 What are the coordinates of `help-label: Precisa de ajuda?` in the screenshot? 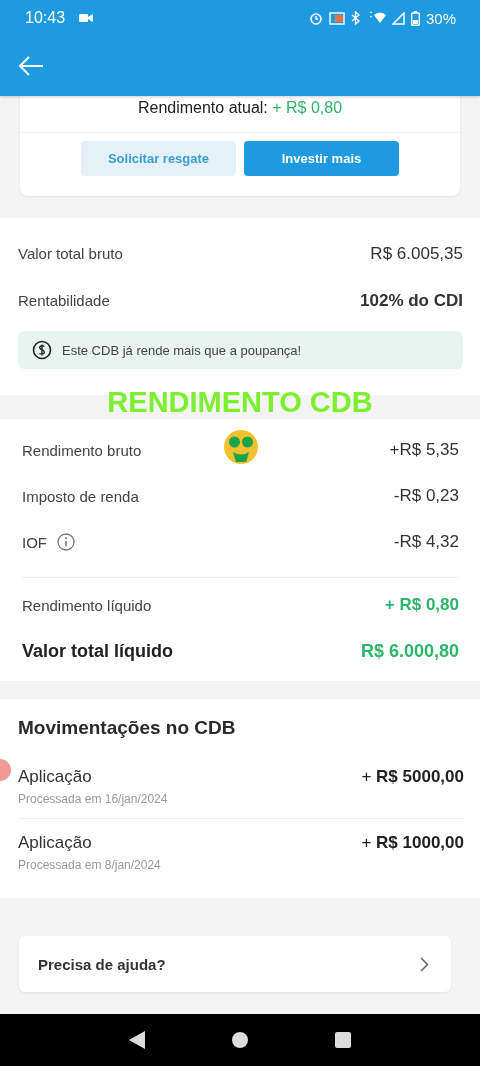 It's located at (102, 964).